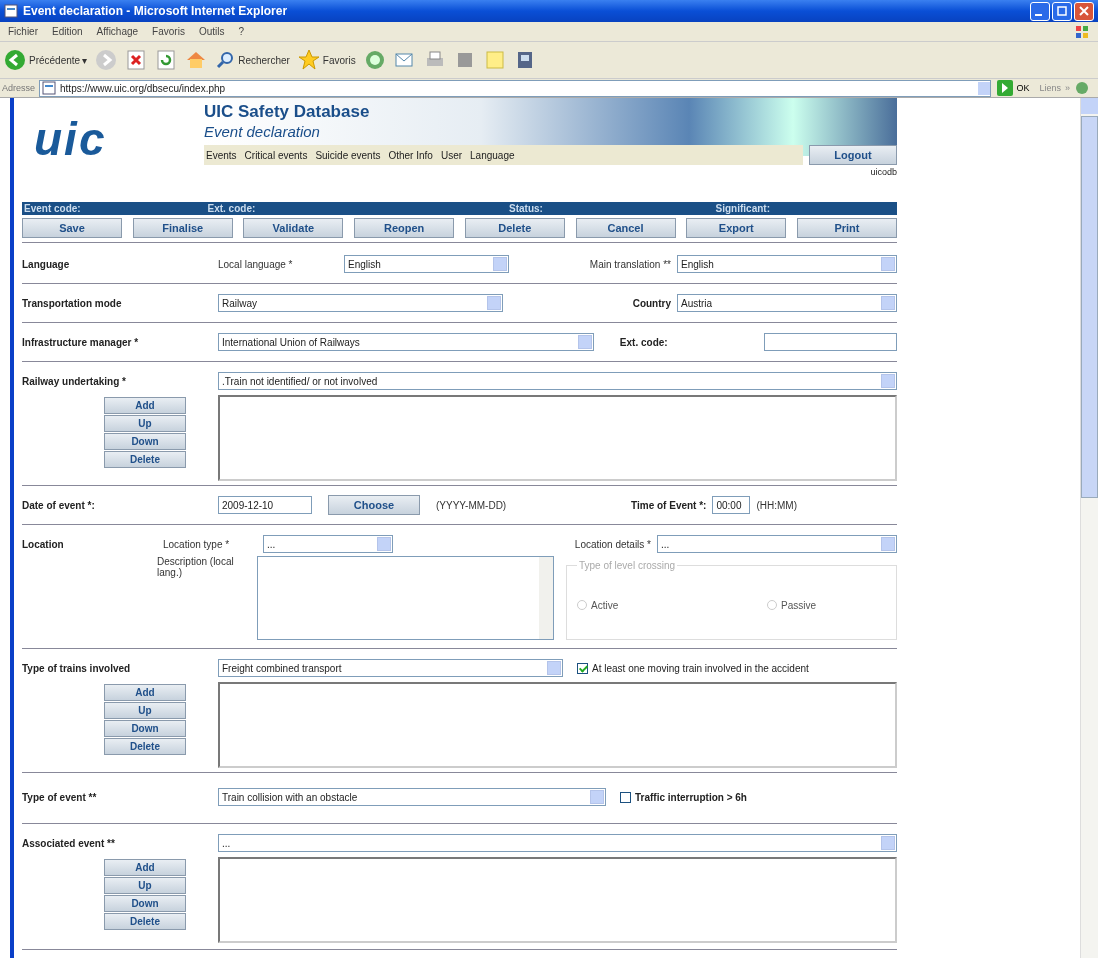 The image size is (1098, 958). What do you see at coordinates (136, 60) in the screenshot?
I see `stop-icon` at bounding box center [136, 60].